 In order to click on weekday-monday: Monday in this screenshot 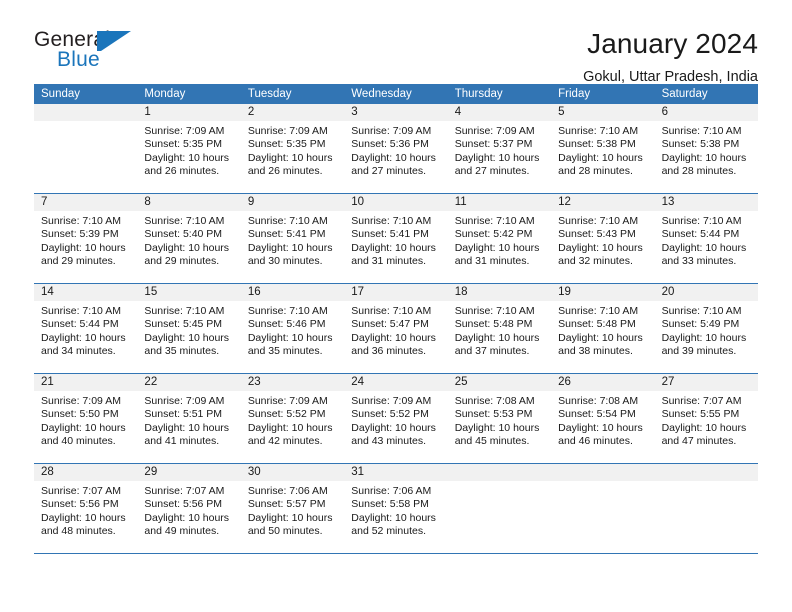, I will do `click(165, 94)`.